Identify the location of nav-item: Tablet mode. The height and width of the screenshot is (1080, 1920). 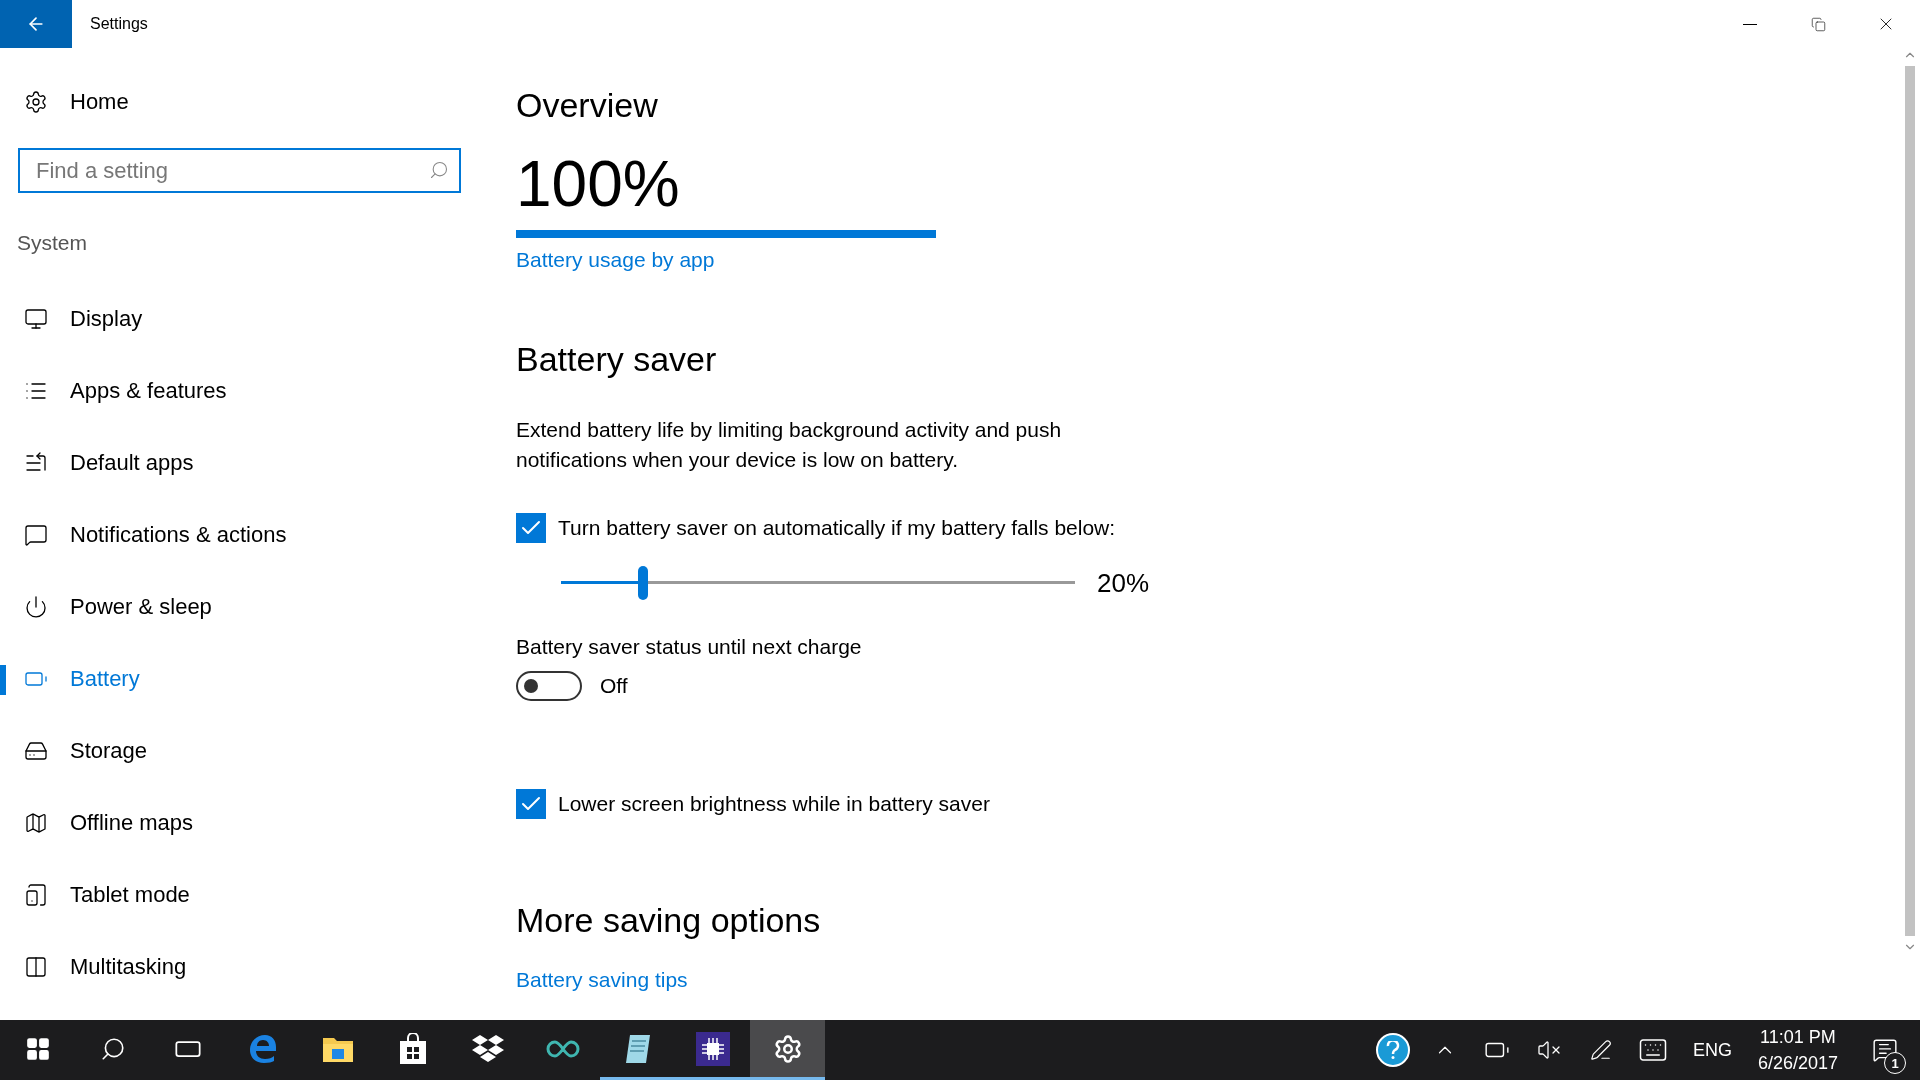
(235, 895).